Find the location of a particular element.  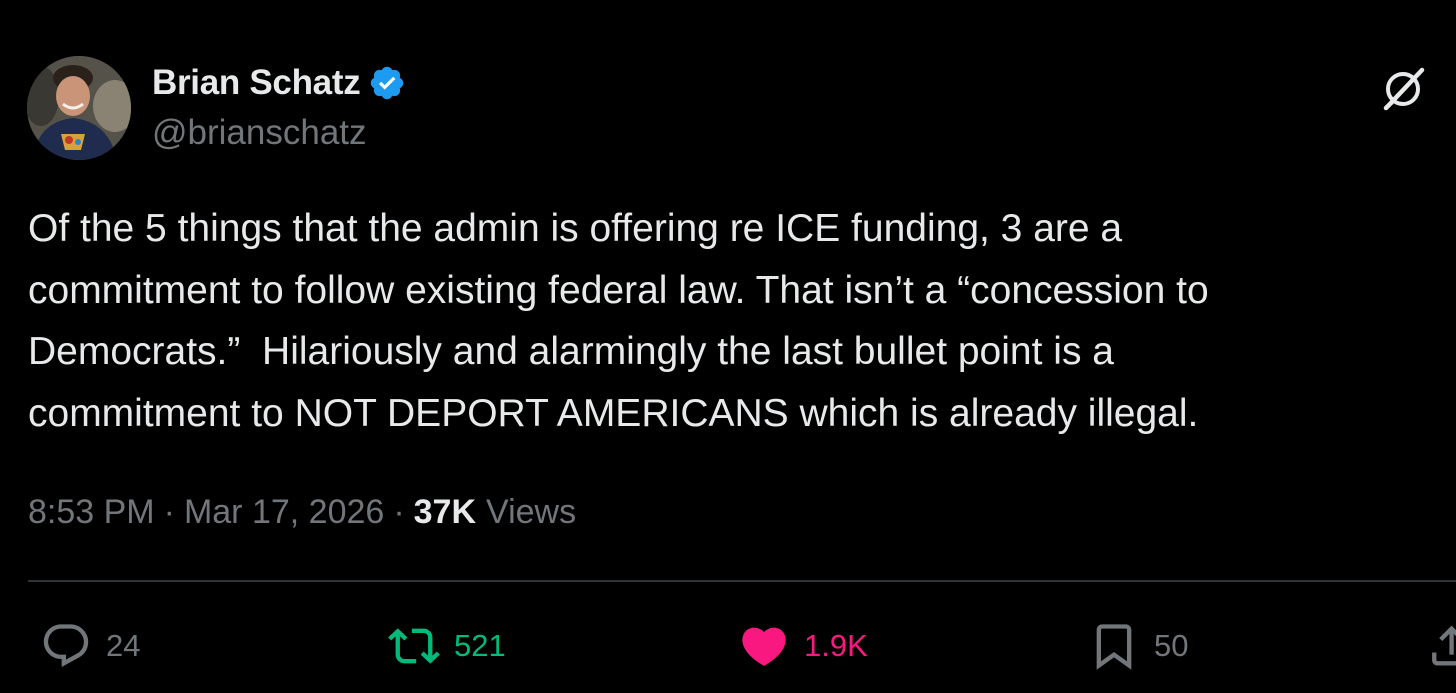

divider is located at coordinates (742, 581).